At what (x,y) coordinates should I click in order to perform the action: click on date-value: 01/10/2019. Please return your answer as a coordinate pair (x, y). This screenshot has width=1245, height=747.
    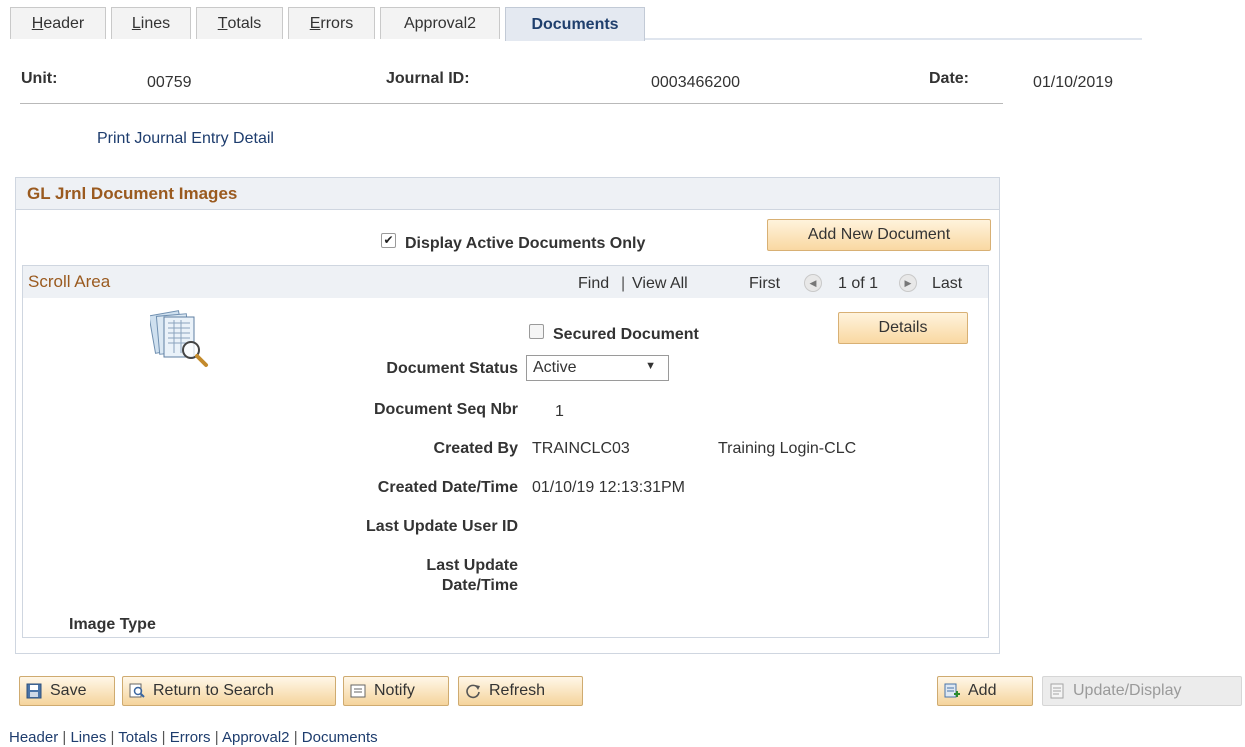
    Looking at the image, I should click on (1073, 82).